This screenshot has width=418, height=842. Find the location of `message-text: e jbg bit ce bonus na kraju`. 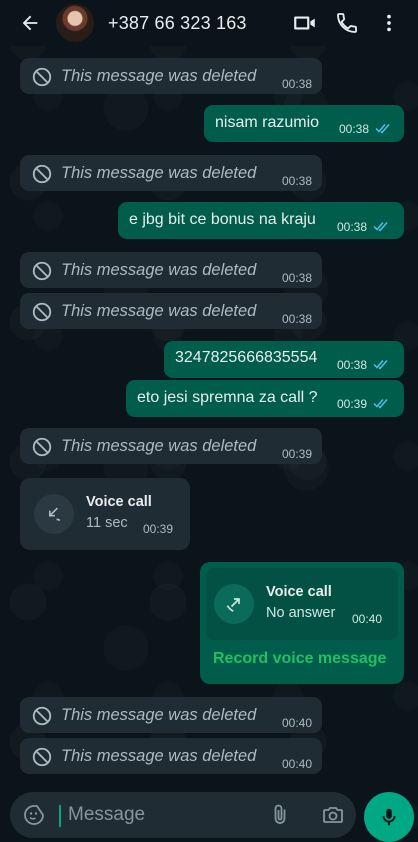

message-text: e jbg bit ce bonus na kraju is located at coordinates (222, 219).